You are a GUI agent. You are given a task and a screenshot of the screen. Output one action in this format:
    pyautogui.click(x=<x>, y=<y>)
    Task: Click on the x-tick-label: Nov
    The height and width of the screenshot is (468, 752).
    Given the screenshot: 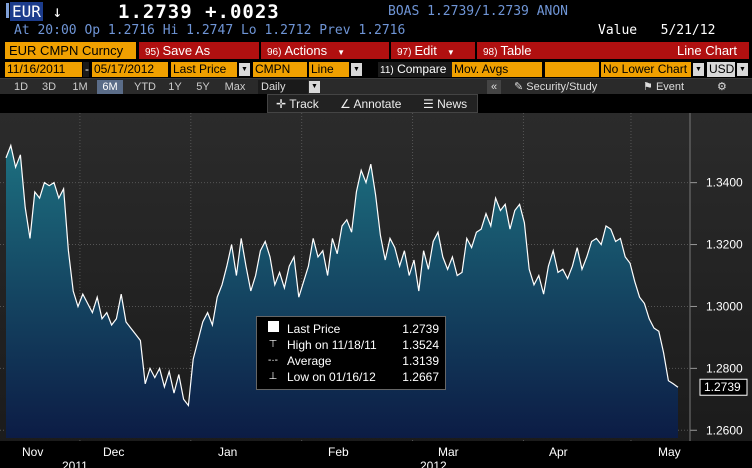 What is the action you would take?
    pyautogui.click(x=32, y=452)
    